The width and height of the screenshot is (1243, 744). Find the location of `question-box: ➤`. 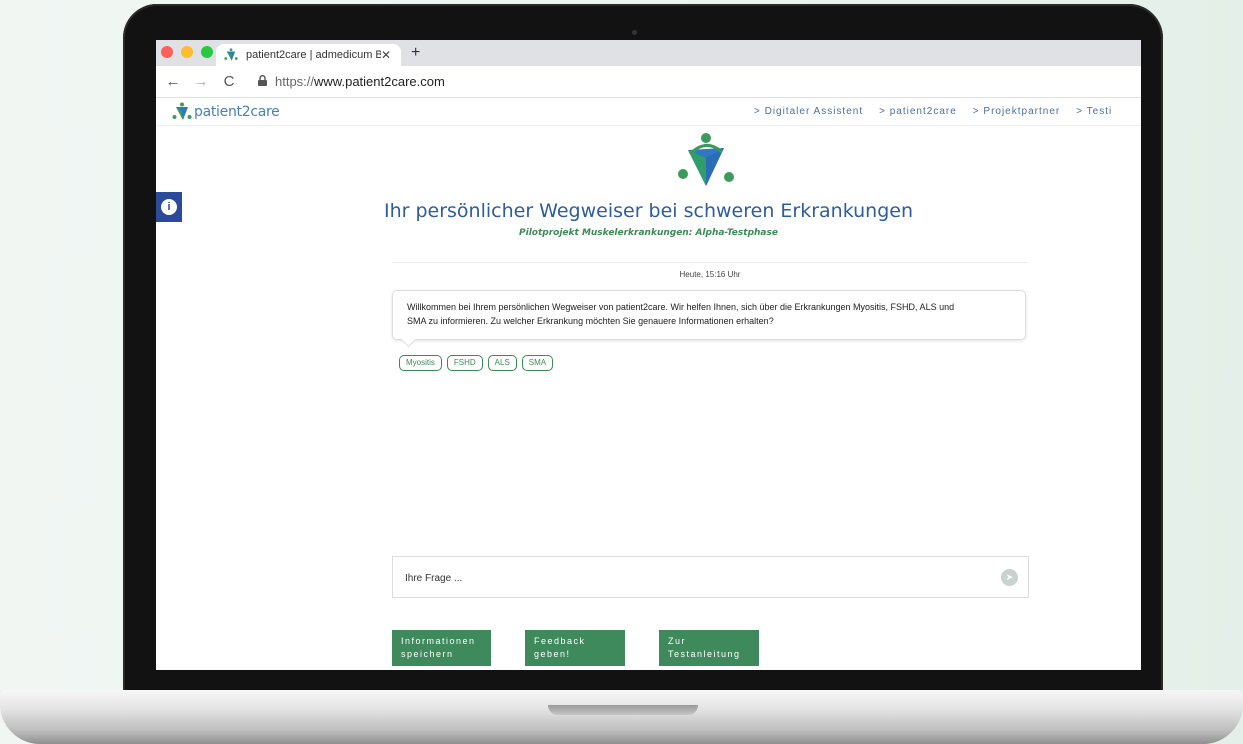

question-box: ➤ is located at coordinates (710, 577).